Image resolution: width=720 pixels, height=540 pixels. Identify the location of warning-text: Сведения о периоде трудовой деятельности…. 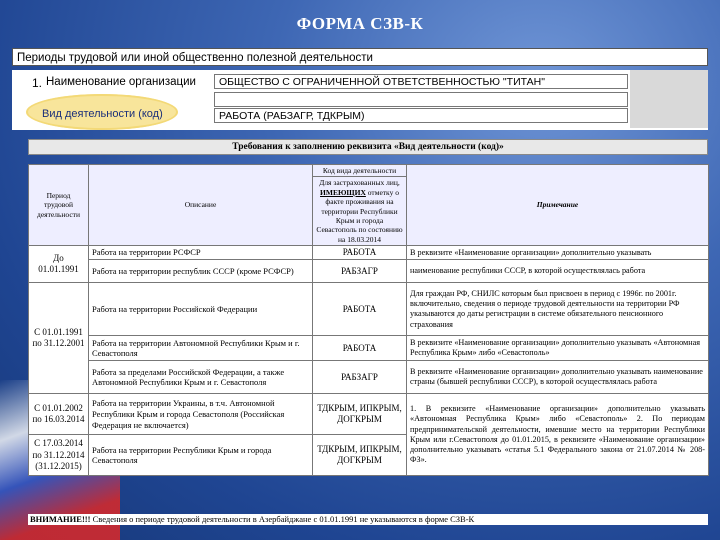
(283, 519).